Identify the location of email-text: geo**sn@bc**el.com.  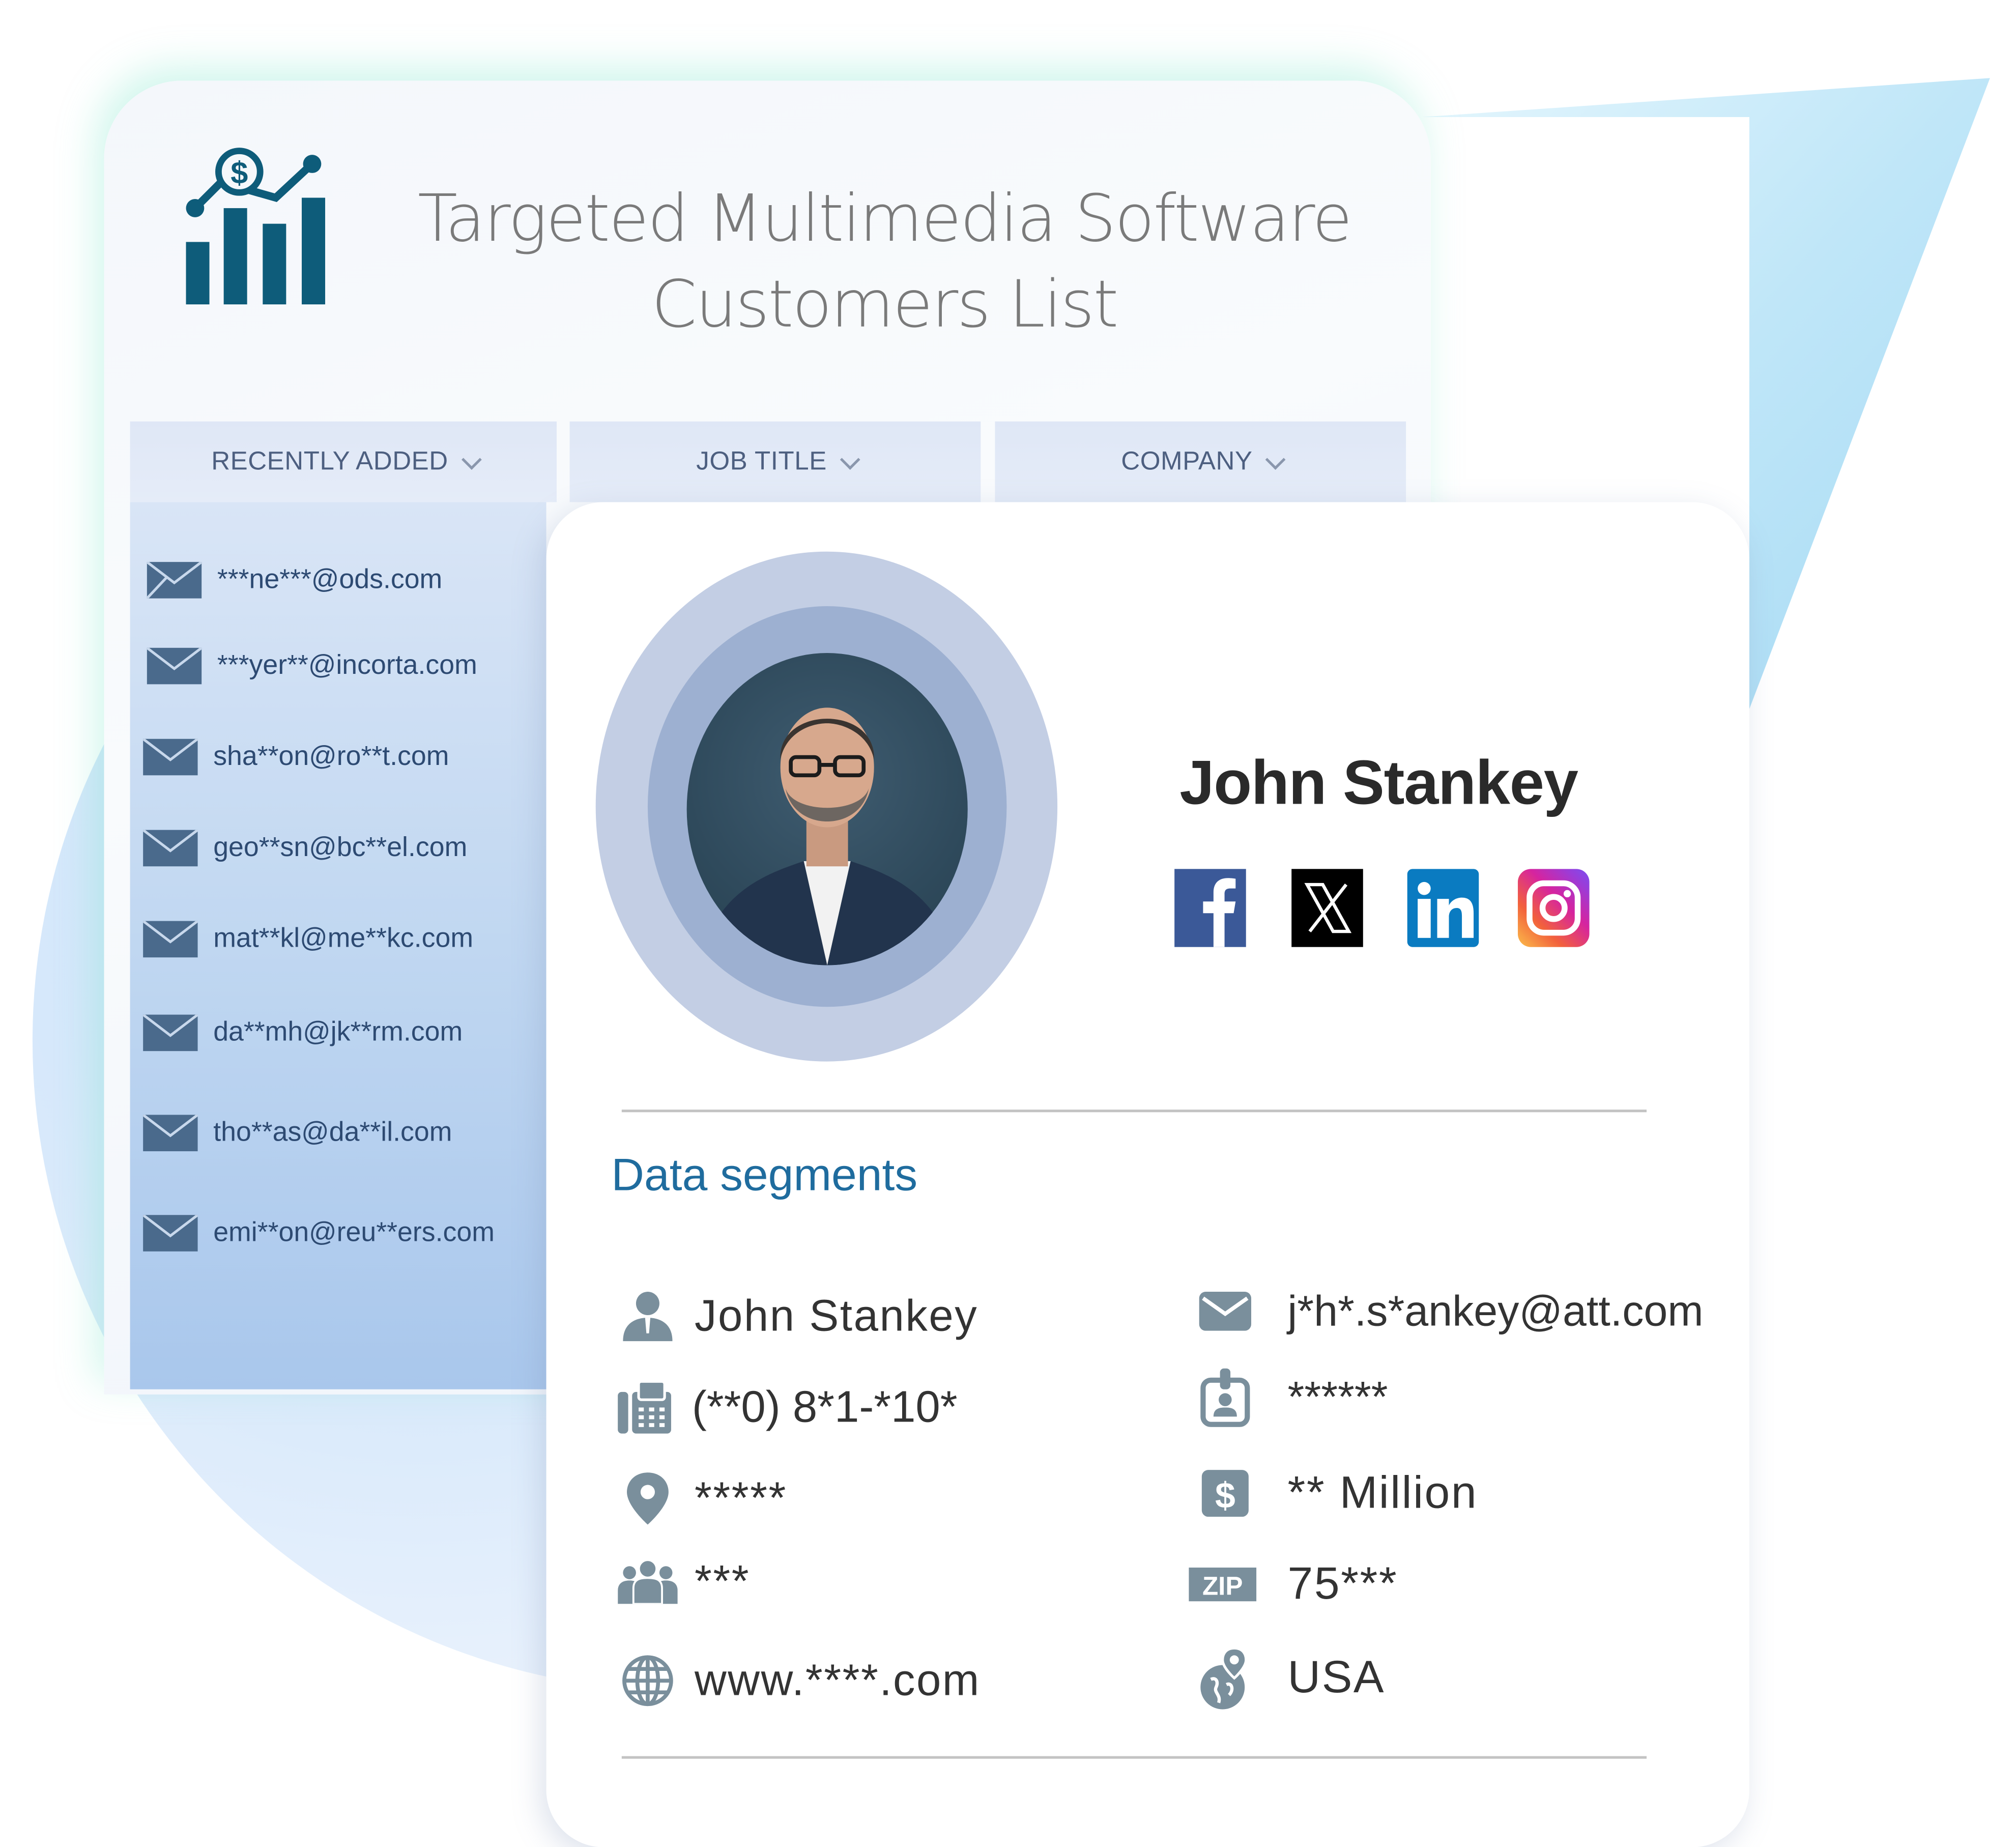
(340, 847).